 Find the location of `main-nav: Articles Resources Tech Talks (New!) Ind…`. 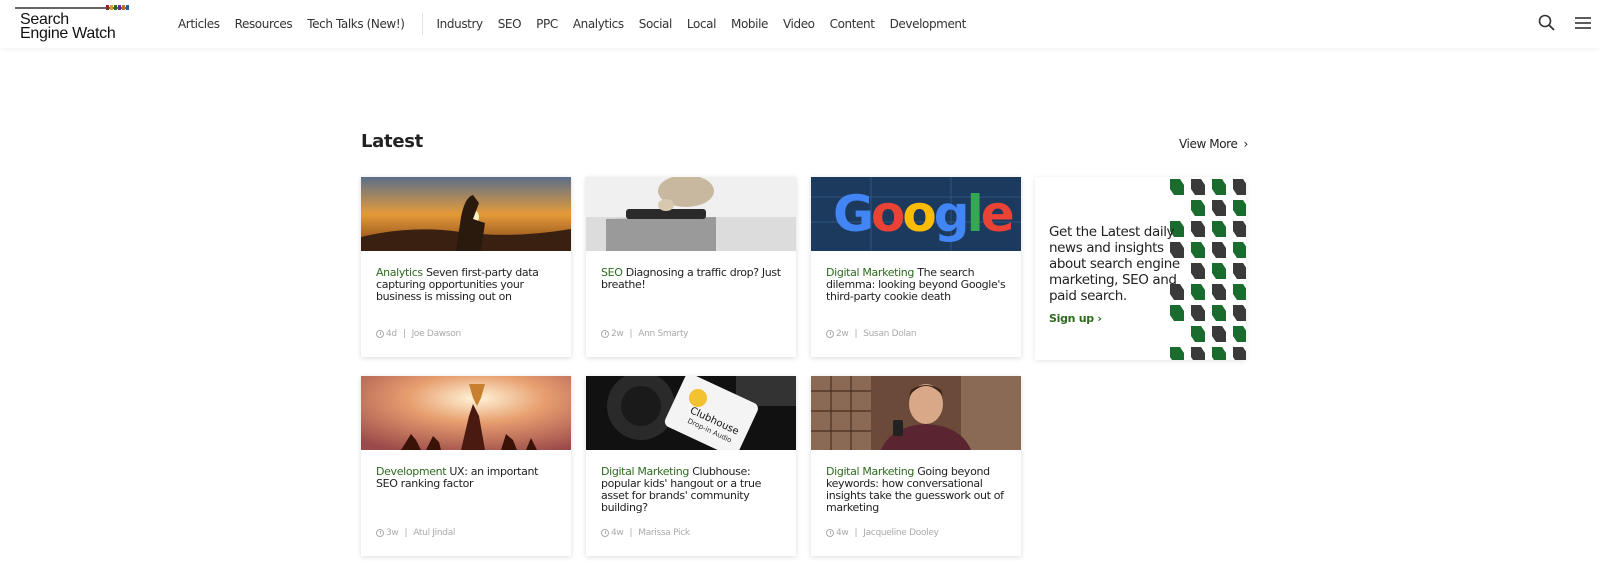

main-nav: Articles Resources Tech Talks (New!) Ind… is located at coordinates (579, 24).